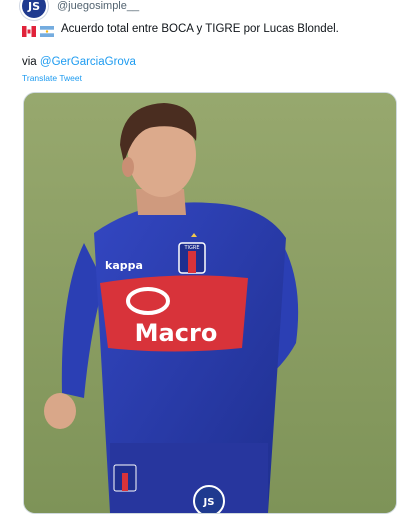  Describe the element at coordinates (29, 62) in the screenshot. I see `via-label: via` at that location.